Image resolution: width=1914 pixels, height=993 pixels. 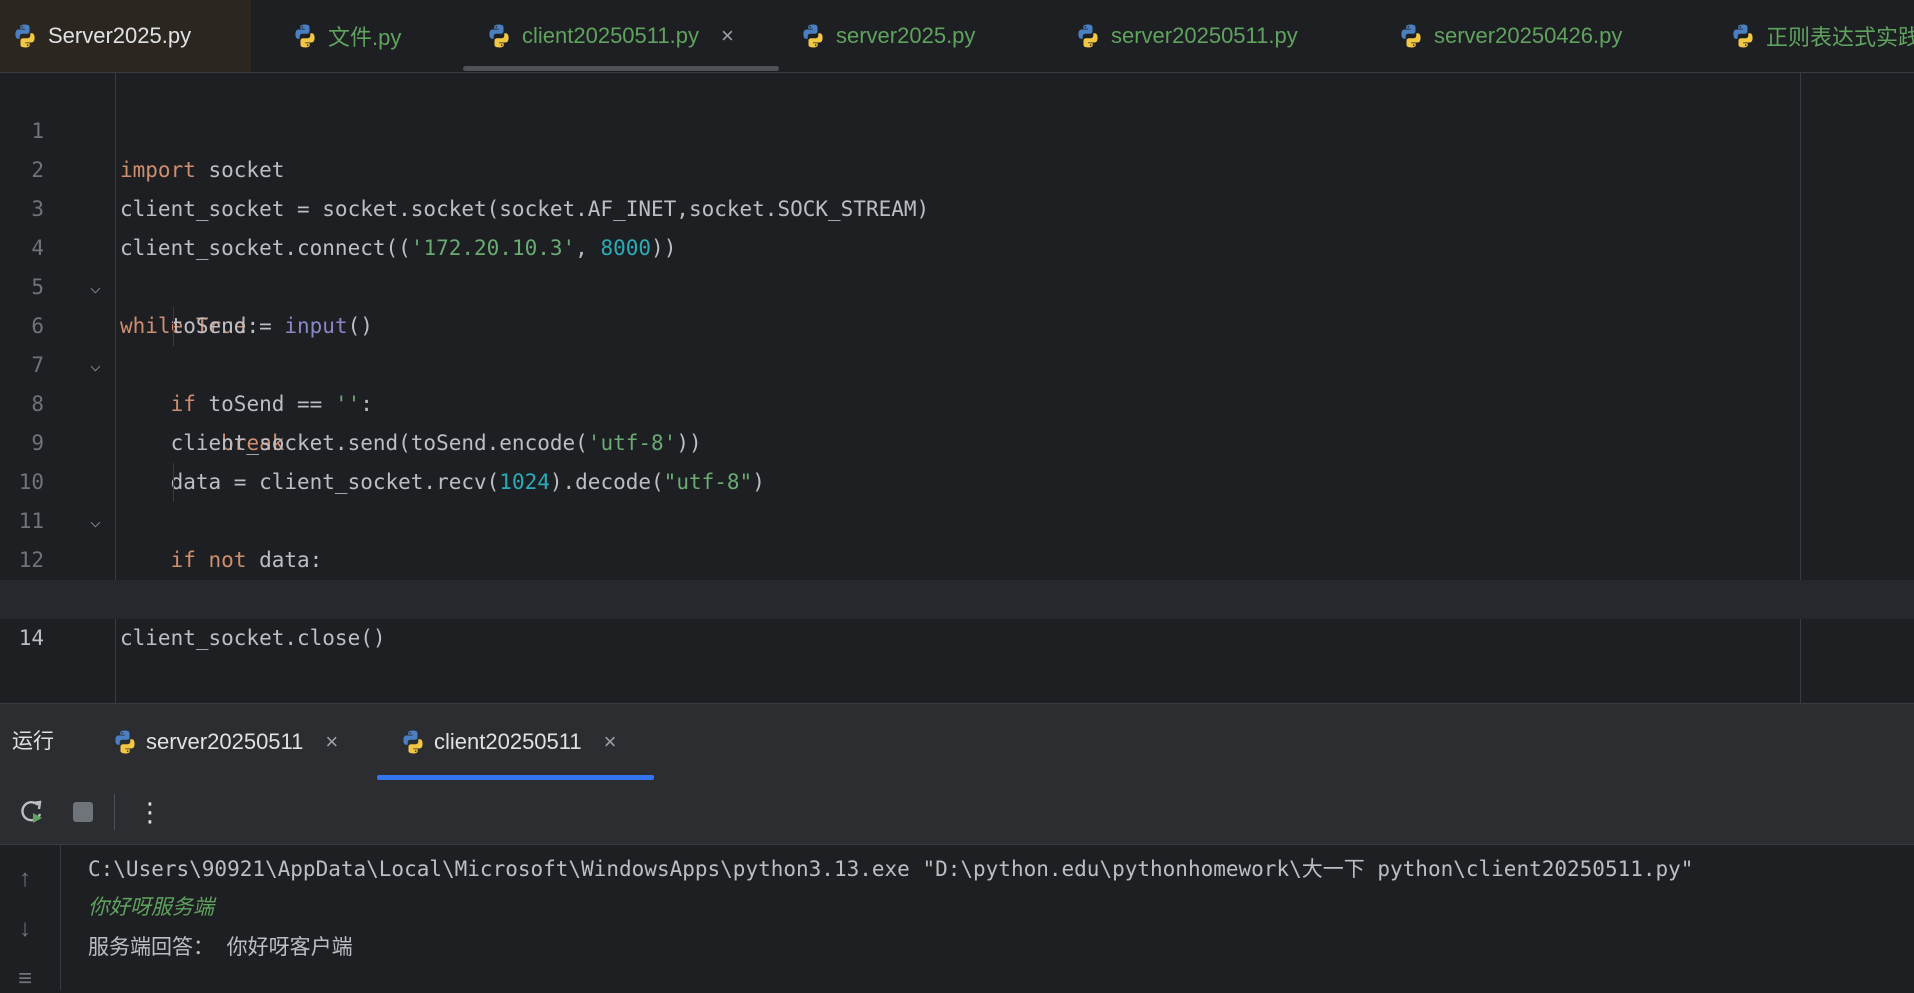 What do you see at coordinates (25, 928) in the screenshot?
I see `arrow-down-icon: ↓` at bounding box center [25, 928].